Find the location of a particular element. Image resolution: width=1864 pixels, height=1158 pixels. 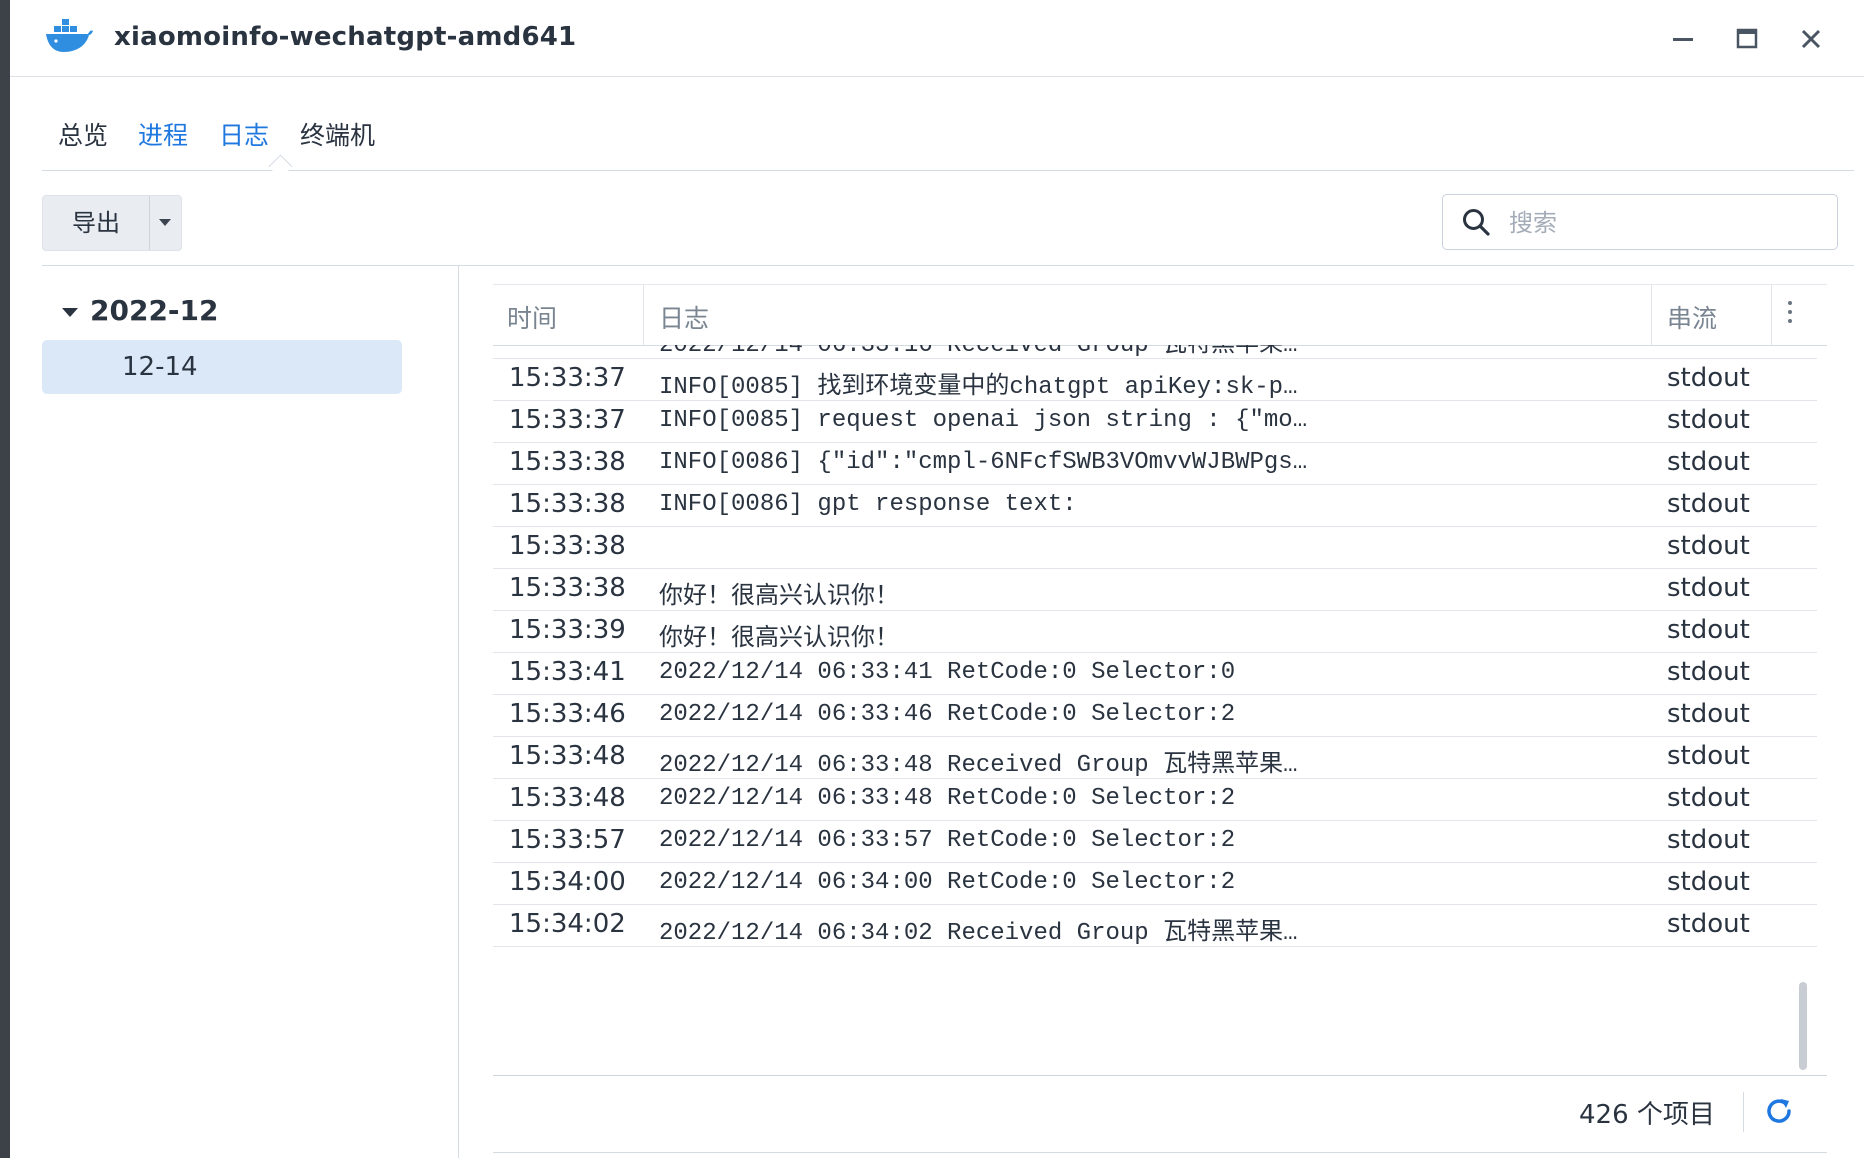

close-icon is located at coordinates (1811, 39).